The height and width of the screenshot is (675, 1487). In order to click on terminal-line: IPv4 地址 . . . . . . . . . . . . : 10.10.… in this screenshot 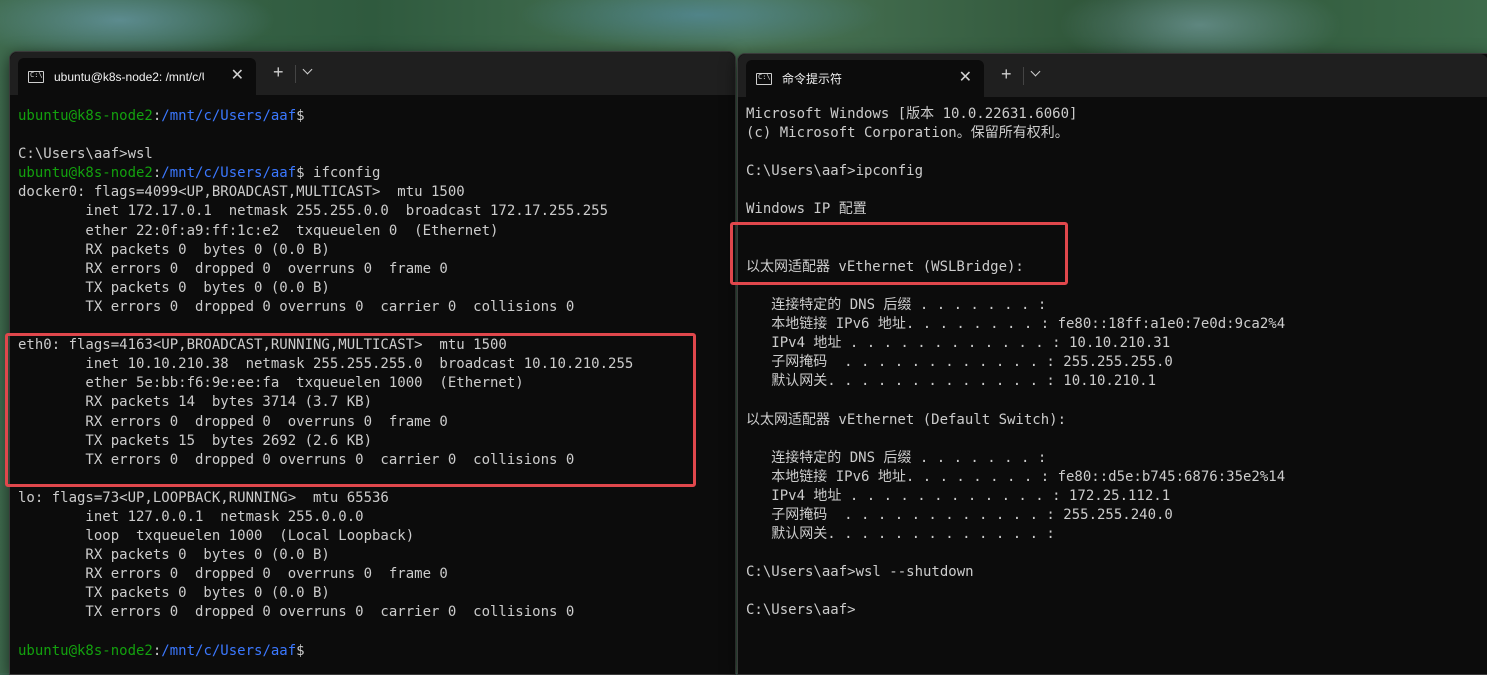, I will do `click(1116, 343)`.